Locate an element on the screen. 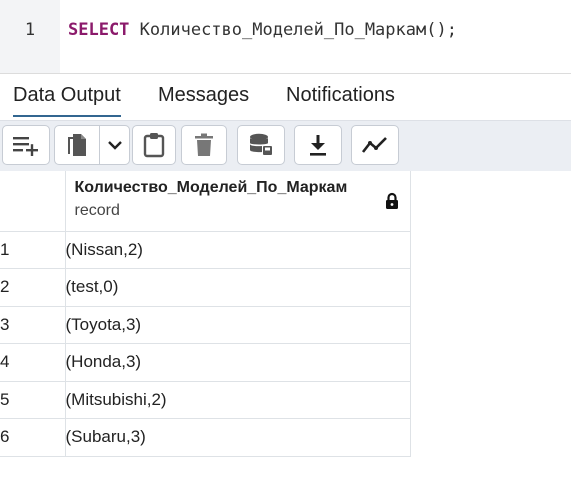 Image resolution: width=571 pixels, height=478 pixels. table-row: 5 (Mitsubishi,2) is located at coordinates (205, 399).